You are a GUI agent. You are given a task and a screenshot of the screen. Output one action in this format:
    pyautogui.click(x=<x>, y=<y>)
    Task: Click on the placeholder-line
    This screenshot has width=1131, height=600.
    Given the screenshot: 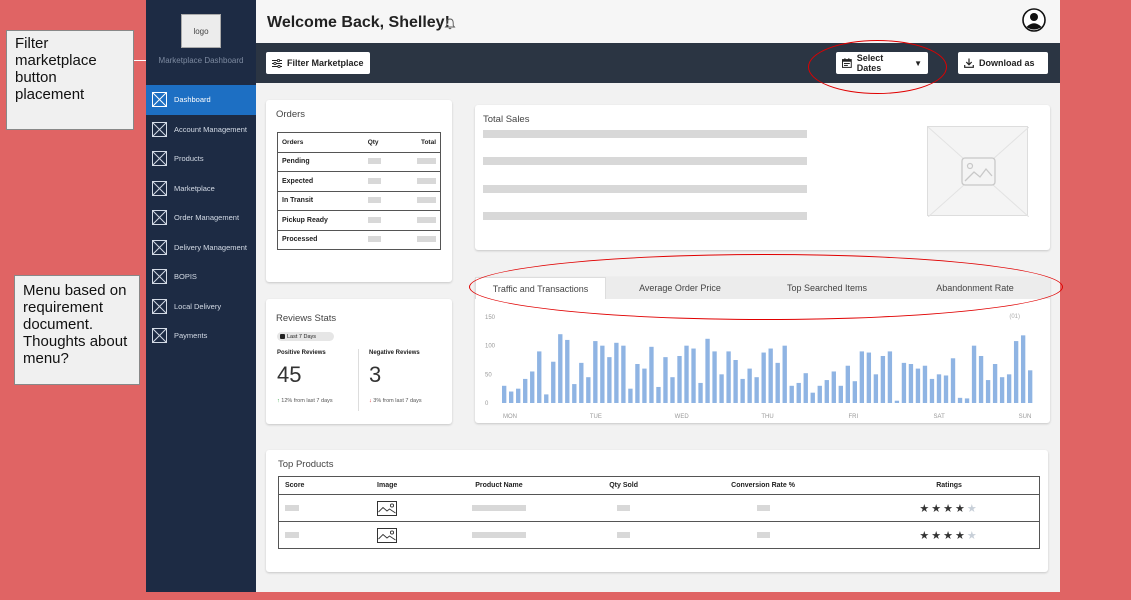 What is the action you would take?
    pyautogui.click(x=645, y=189)
    